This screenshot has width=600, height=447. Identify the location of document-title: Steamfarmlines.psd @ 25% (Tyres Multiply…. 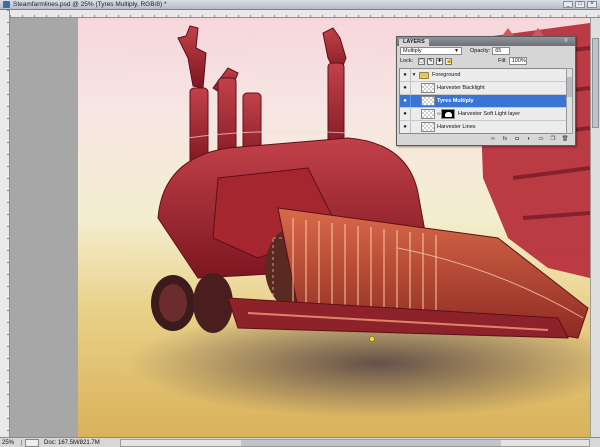
(90, 4).